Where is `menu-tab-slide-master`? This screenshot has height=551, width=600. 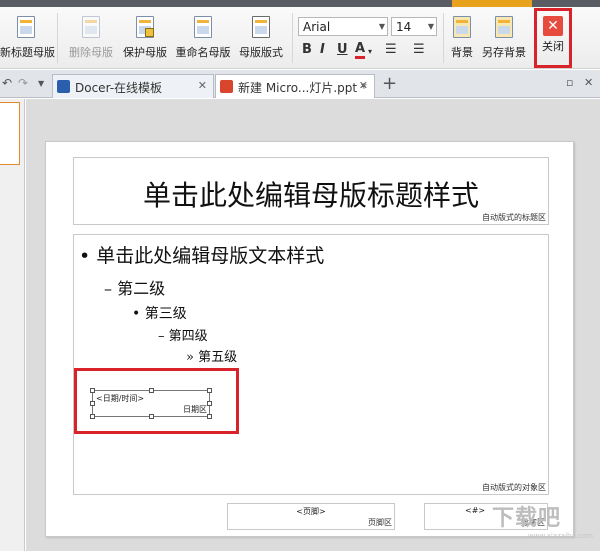
menu-tab-slide-master is located at coordinates (492, 3).